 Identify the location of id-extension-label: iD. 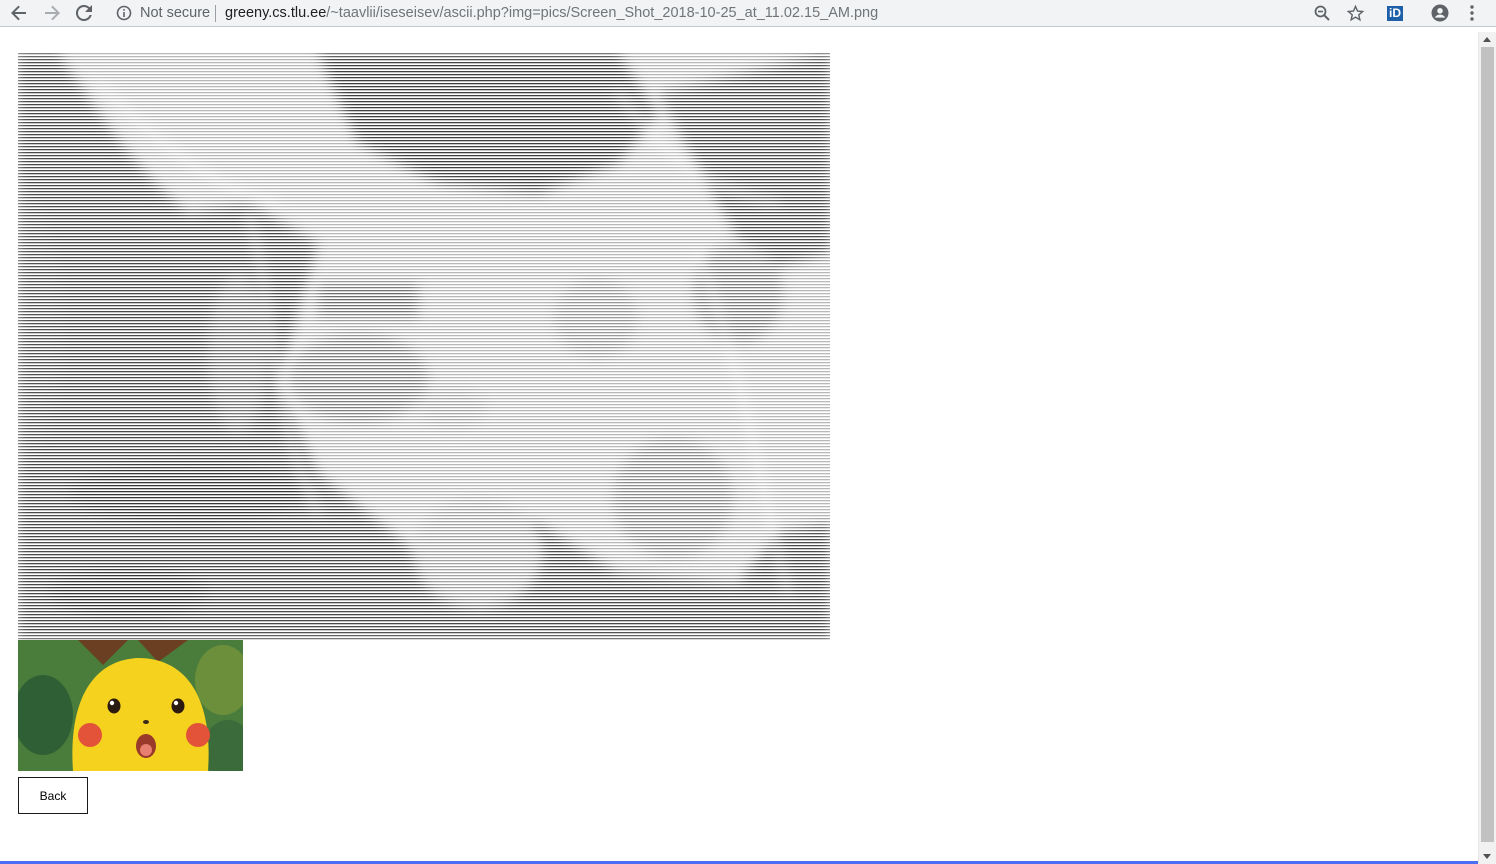
(1395, 13).